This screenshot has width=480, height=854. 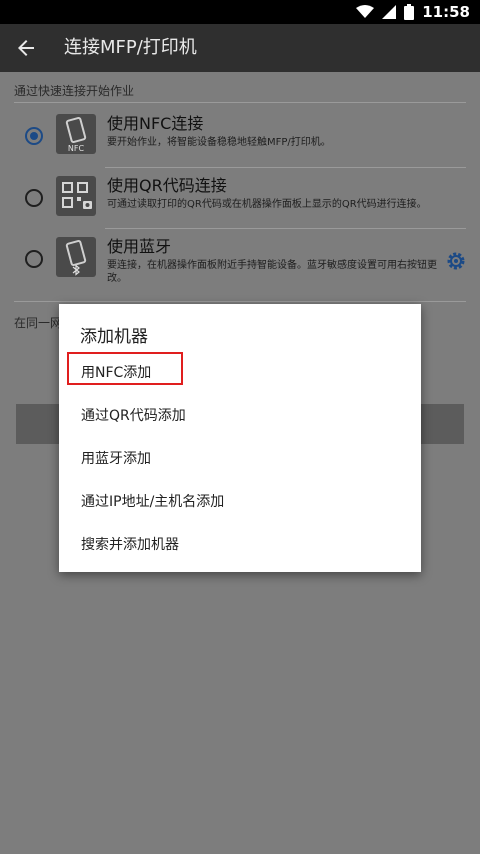 What do you see at coordinates (133, 416) in the screenshot?
I see `menu-item-label: 通过QR代码添加` at bounding box center [133, 416].